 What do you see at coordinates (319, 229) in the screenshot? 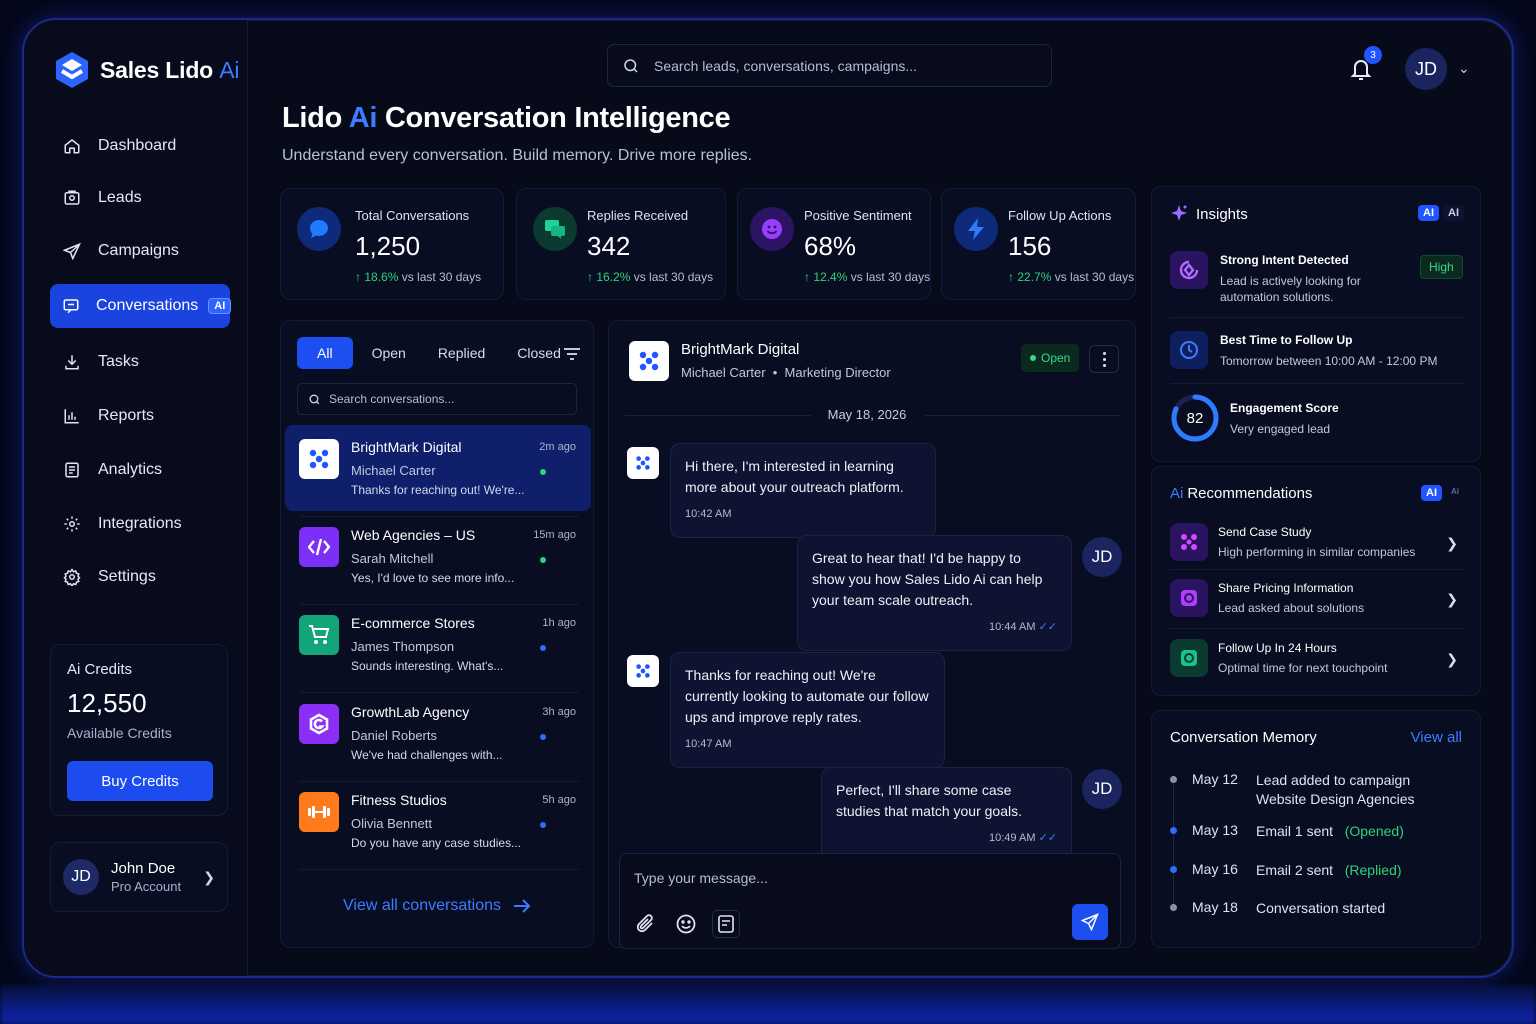
I see `speech-bubble-icon` at bounding box center [319, 229].